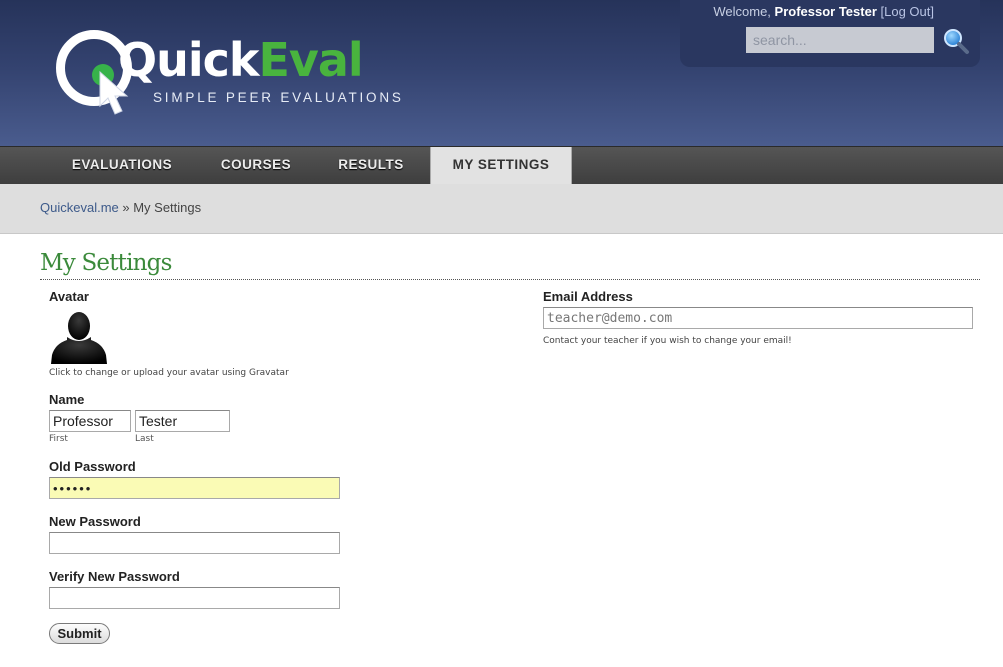 This screenshot has width=1003, height=667. I want to click on nav-tab-my-settings: MY SETTINGS, so click(501, 166).